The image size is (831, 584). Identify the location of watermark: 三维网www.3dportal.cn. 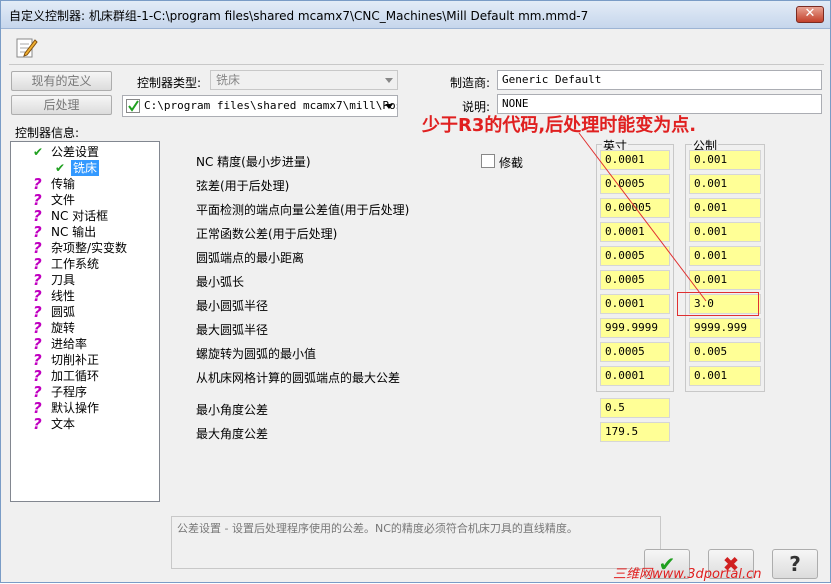
(687, 574).